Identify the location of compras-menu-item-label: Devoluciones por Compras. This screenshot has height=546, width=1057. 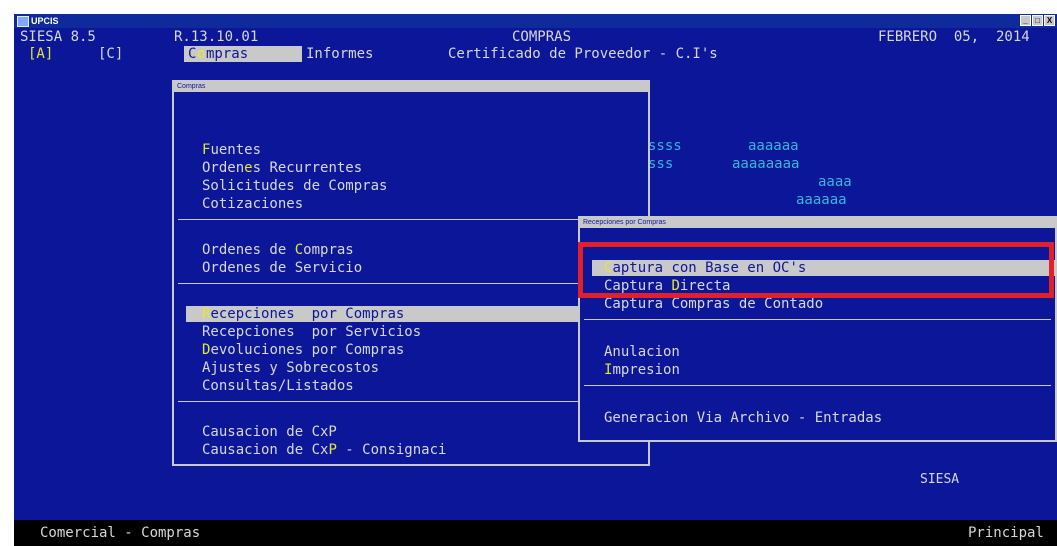
(303, 350).